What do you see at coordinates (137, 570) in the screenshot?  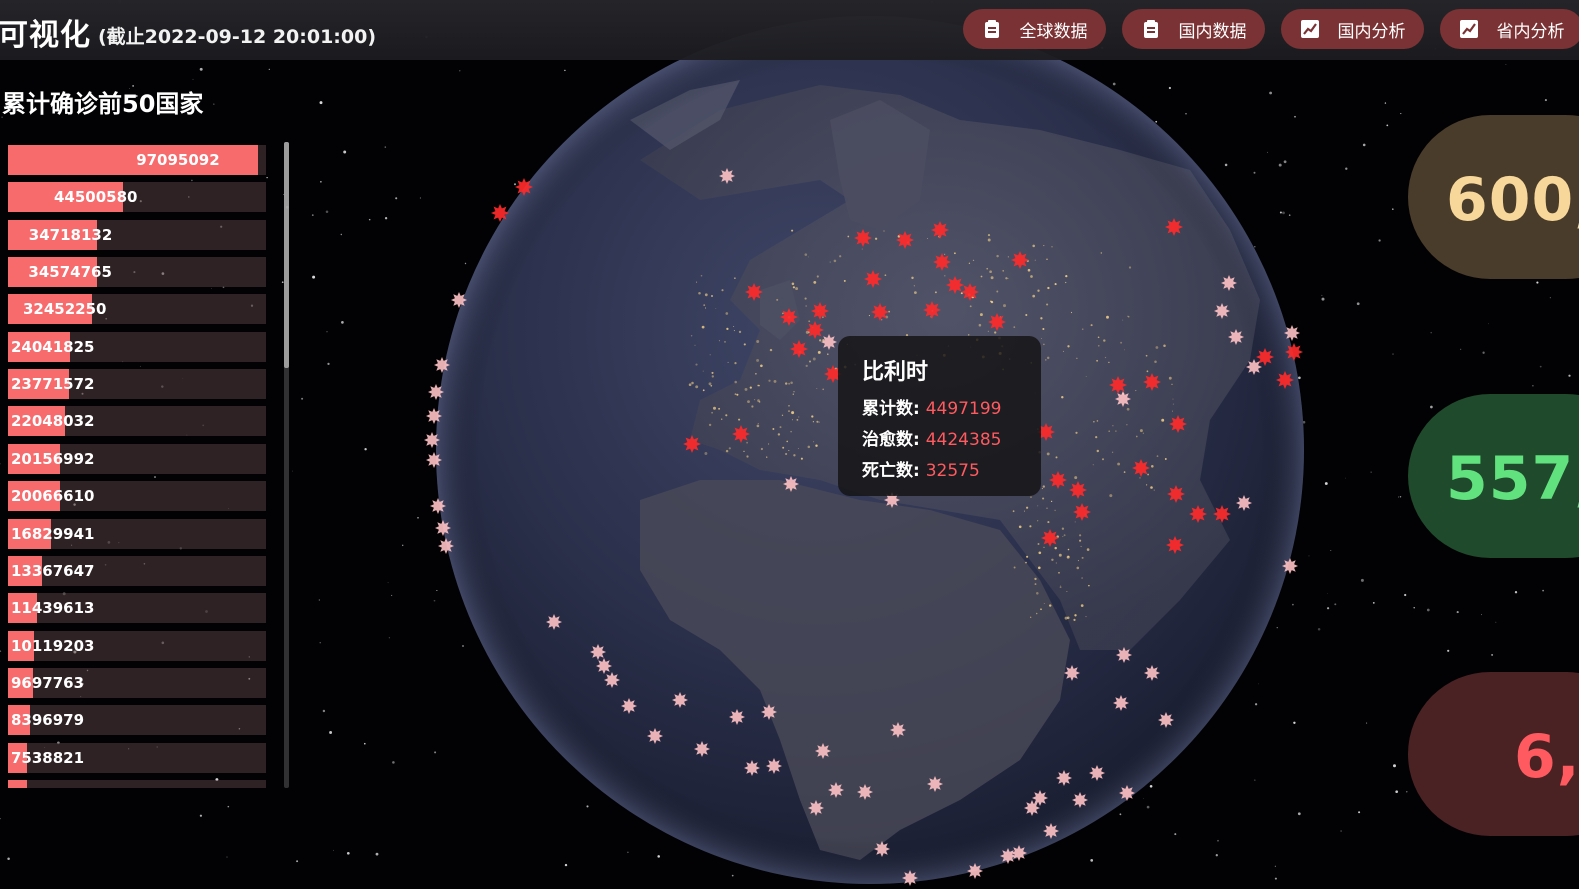 I see `ranking-row: 13367647` at bounding box center [137, 570].